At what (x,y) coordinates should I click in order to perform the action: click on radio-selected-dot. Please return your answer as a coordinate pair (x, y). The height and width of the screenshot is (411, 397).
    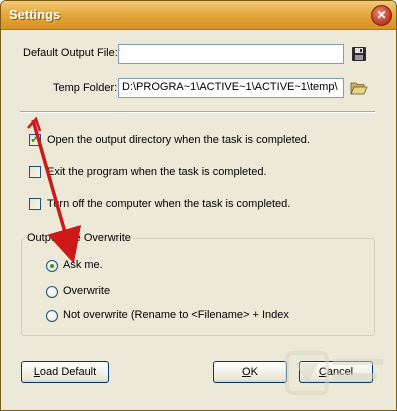
    Looking at the image, I should click on (52, 266).